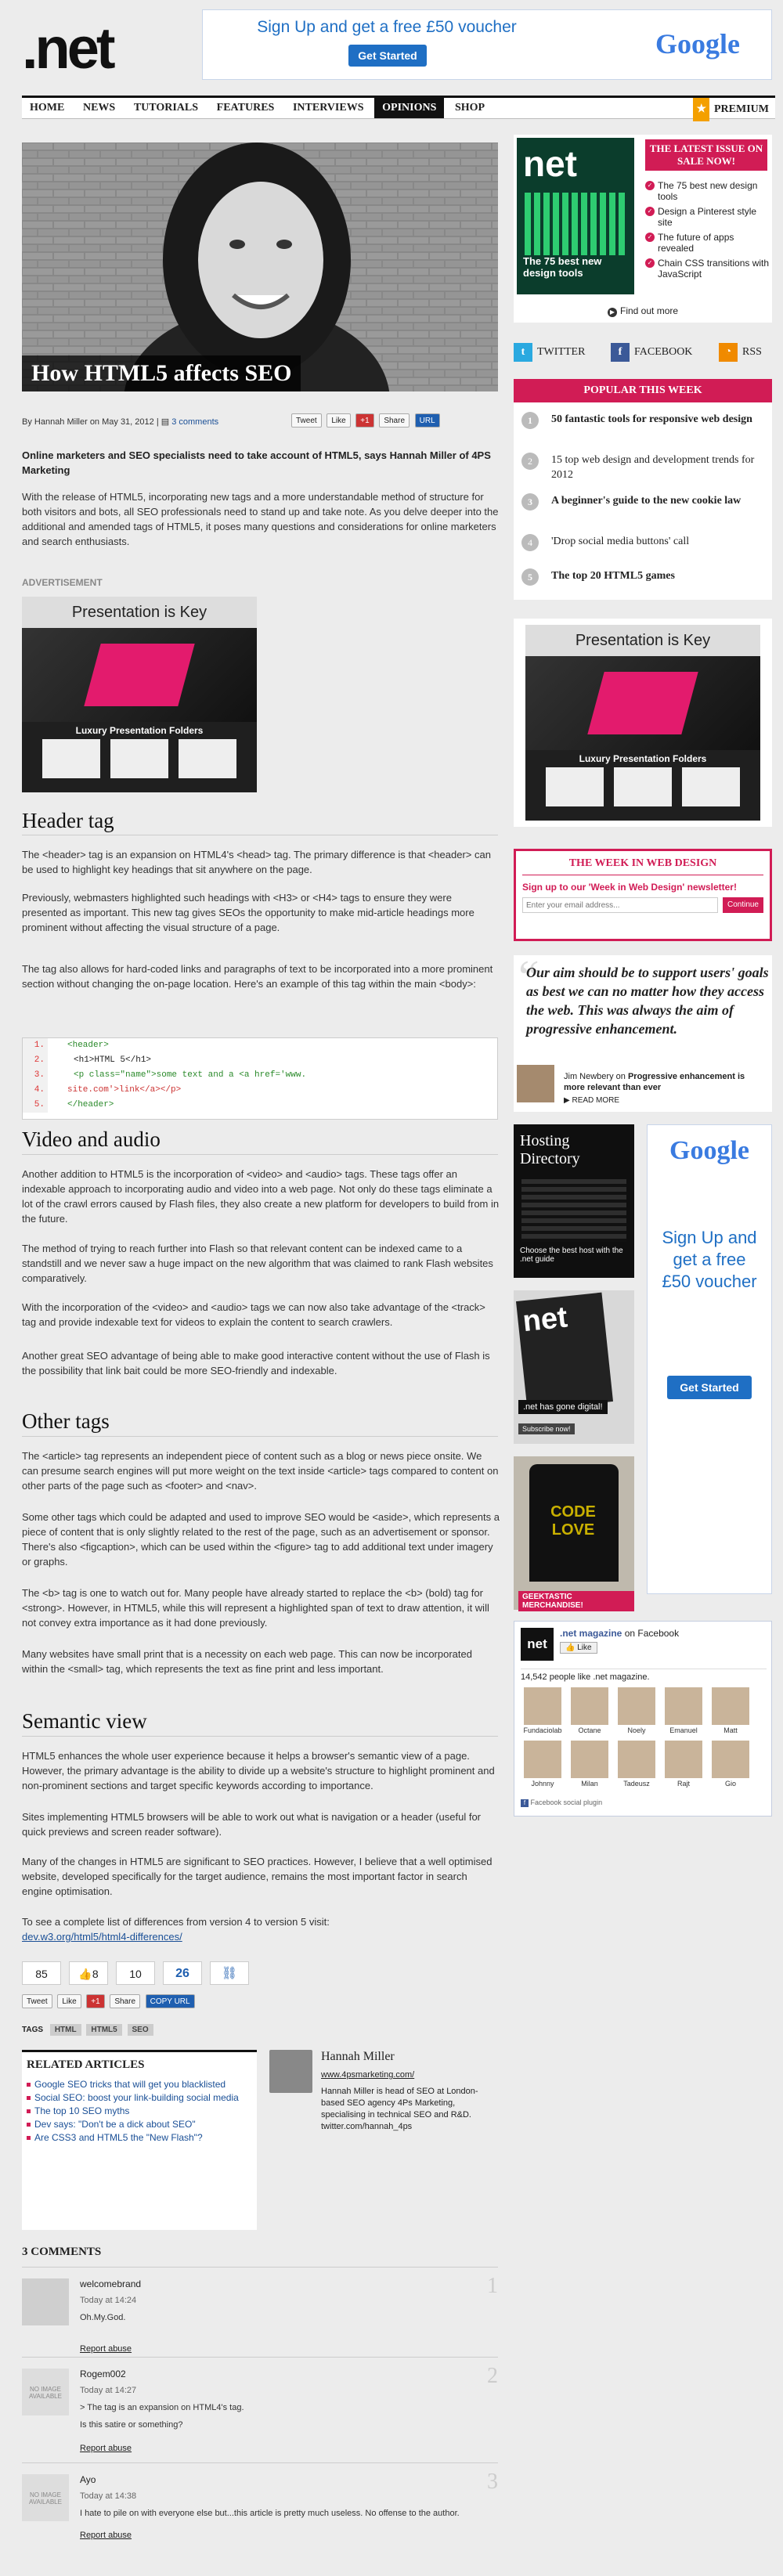 The image size is (783, 2576). What do you see at coordinates (161, 373) in the screenshot?
I see `article-title: How HTML5 affects SEO` at bounding box center [161, 373].